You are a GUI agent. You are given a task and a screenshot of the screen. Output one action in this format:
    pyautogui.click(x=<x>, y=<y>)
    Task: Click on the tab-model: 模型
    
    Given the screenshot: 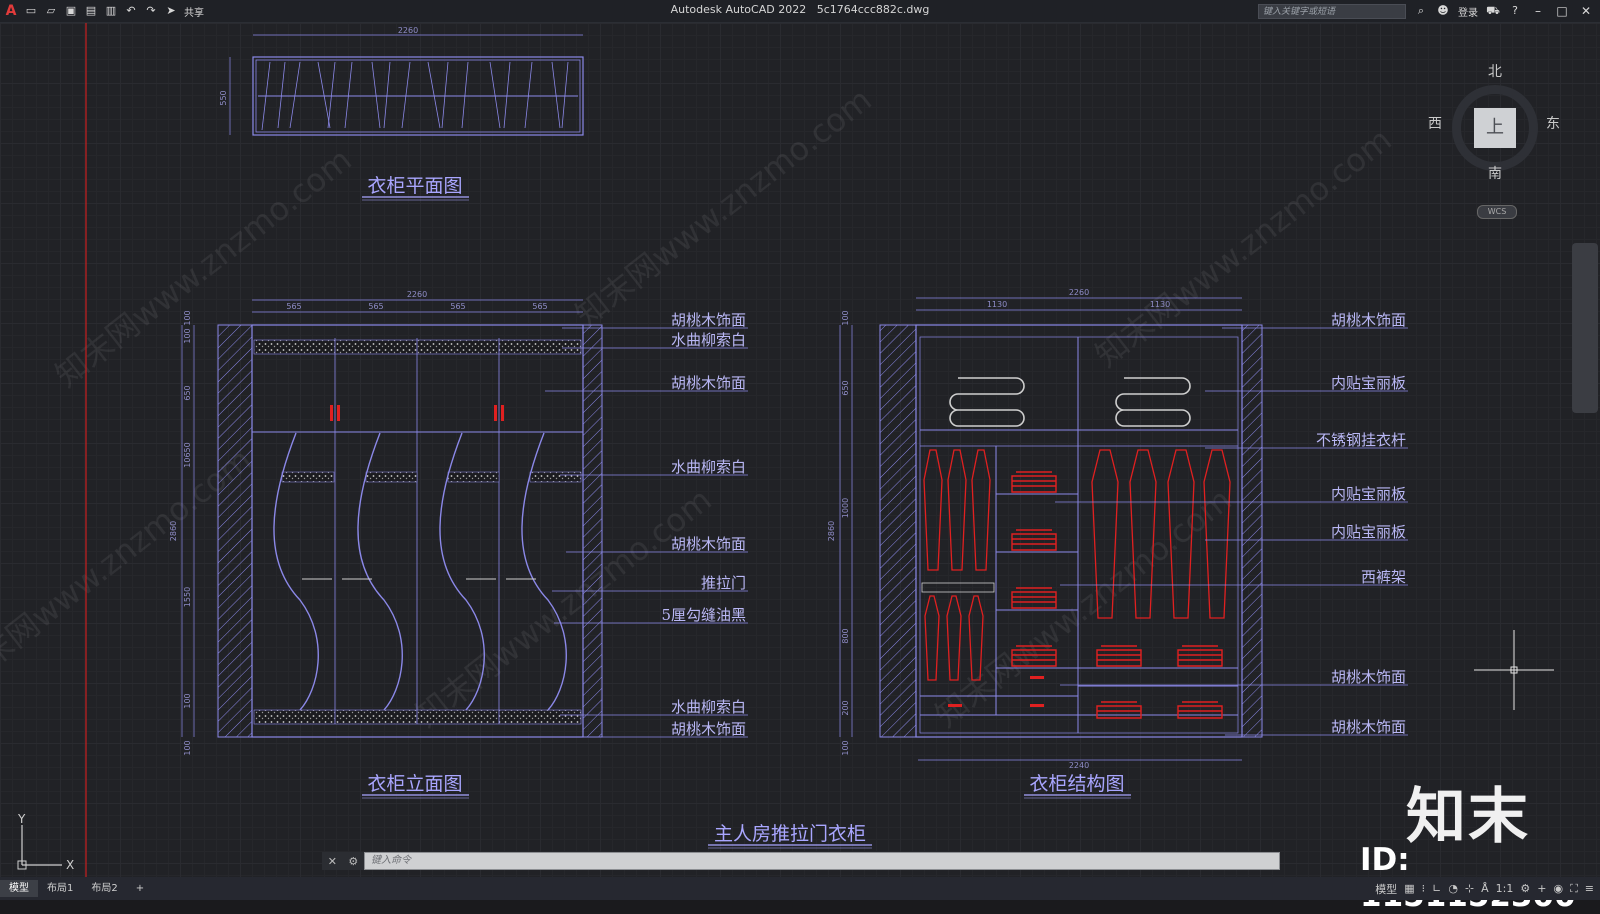 What is the action you would take?
    pyautogui.click(x=19, y=888)
    